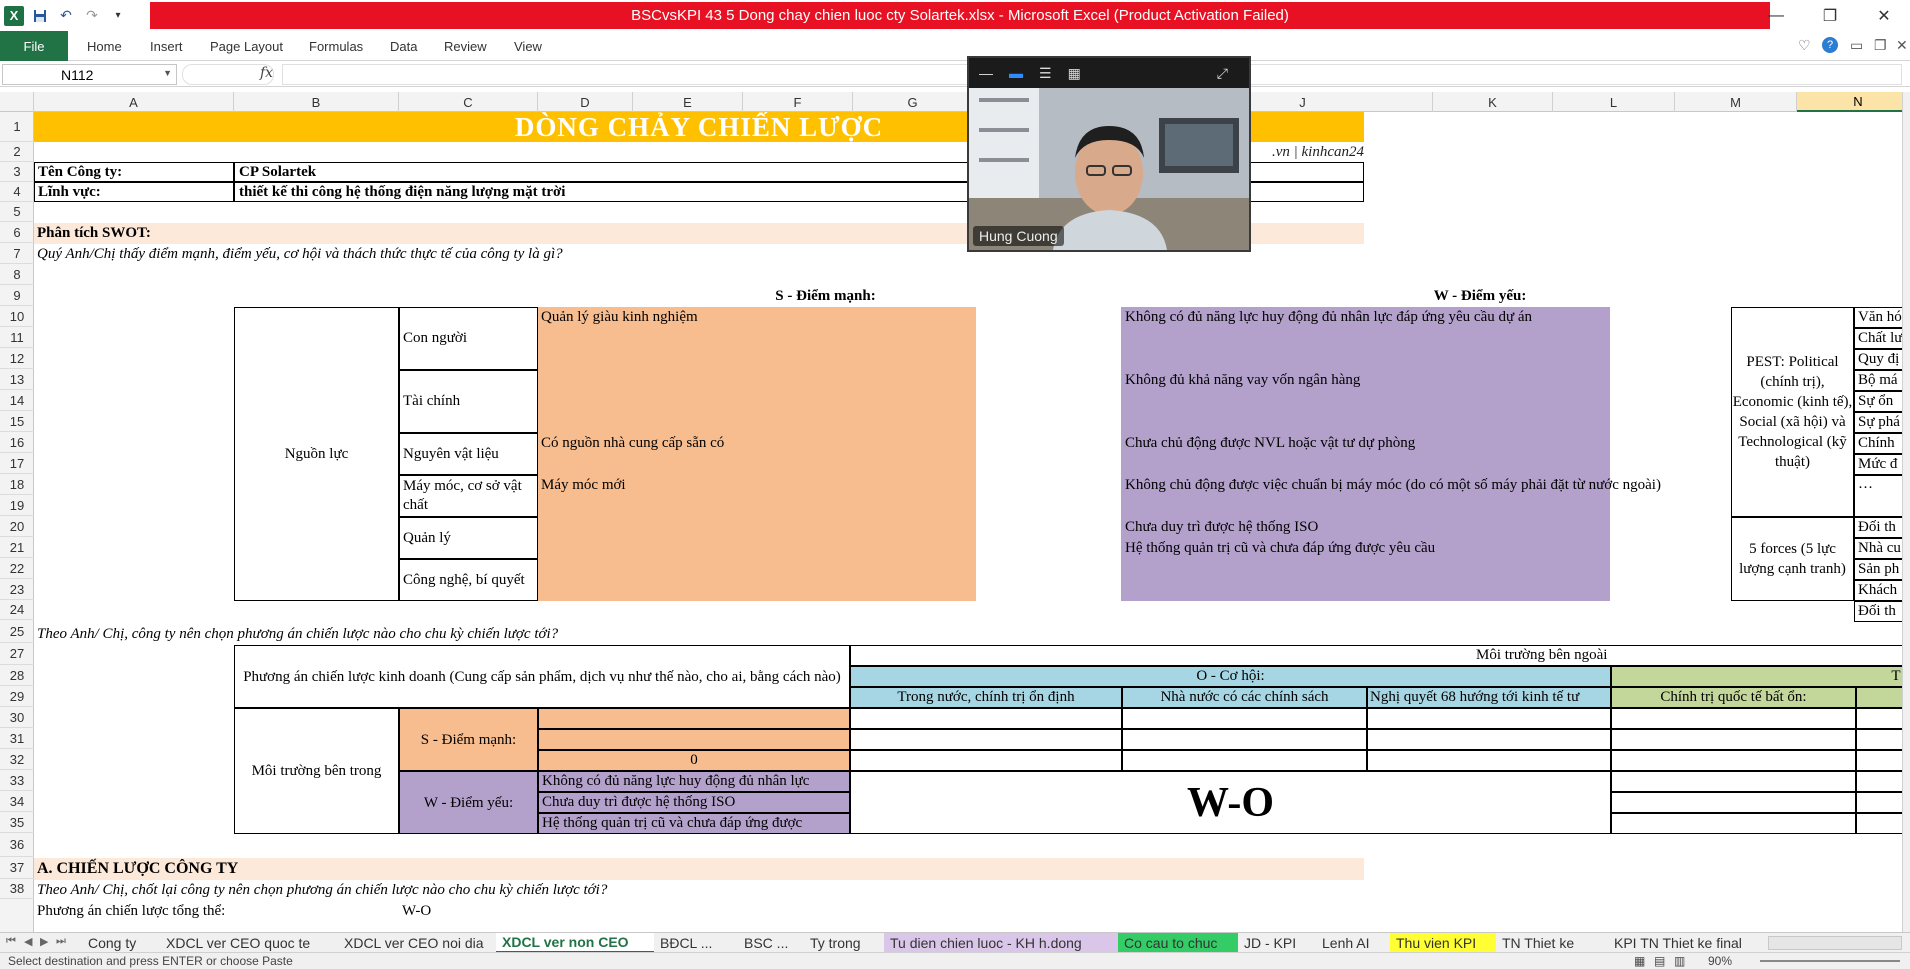 This screenshot has width=1910, height=969. I want to click on o-header: O - Cơ hội:, so click(1230, 676).